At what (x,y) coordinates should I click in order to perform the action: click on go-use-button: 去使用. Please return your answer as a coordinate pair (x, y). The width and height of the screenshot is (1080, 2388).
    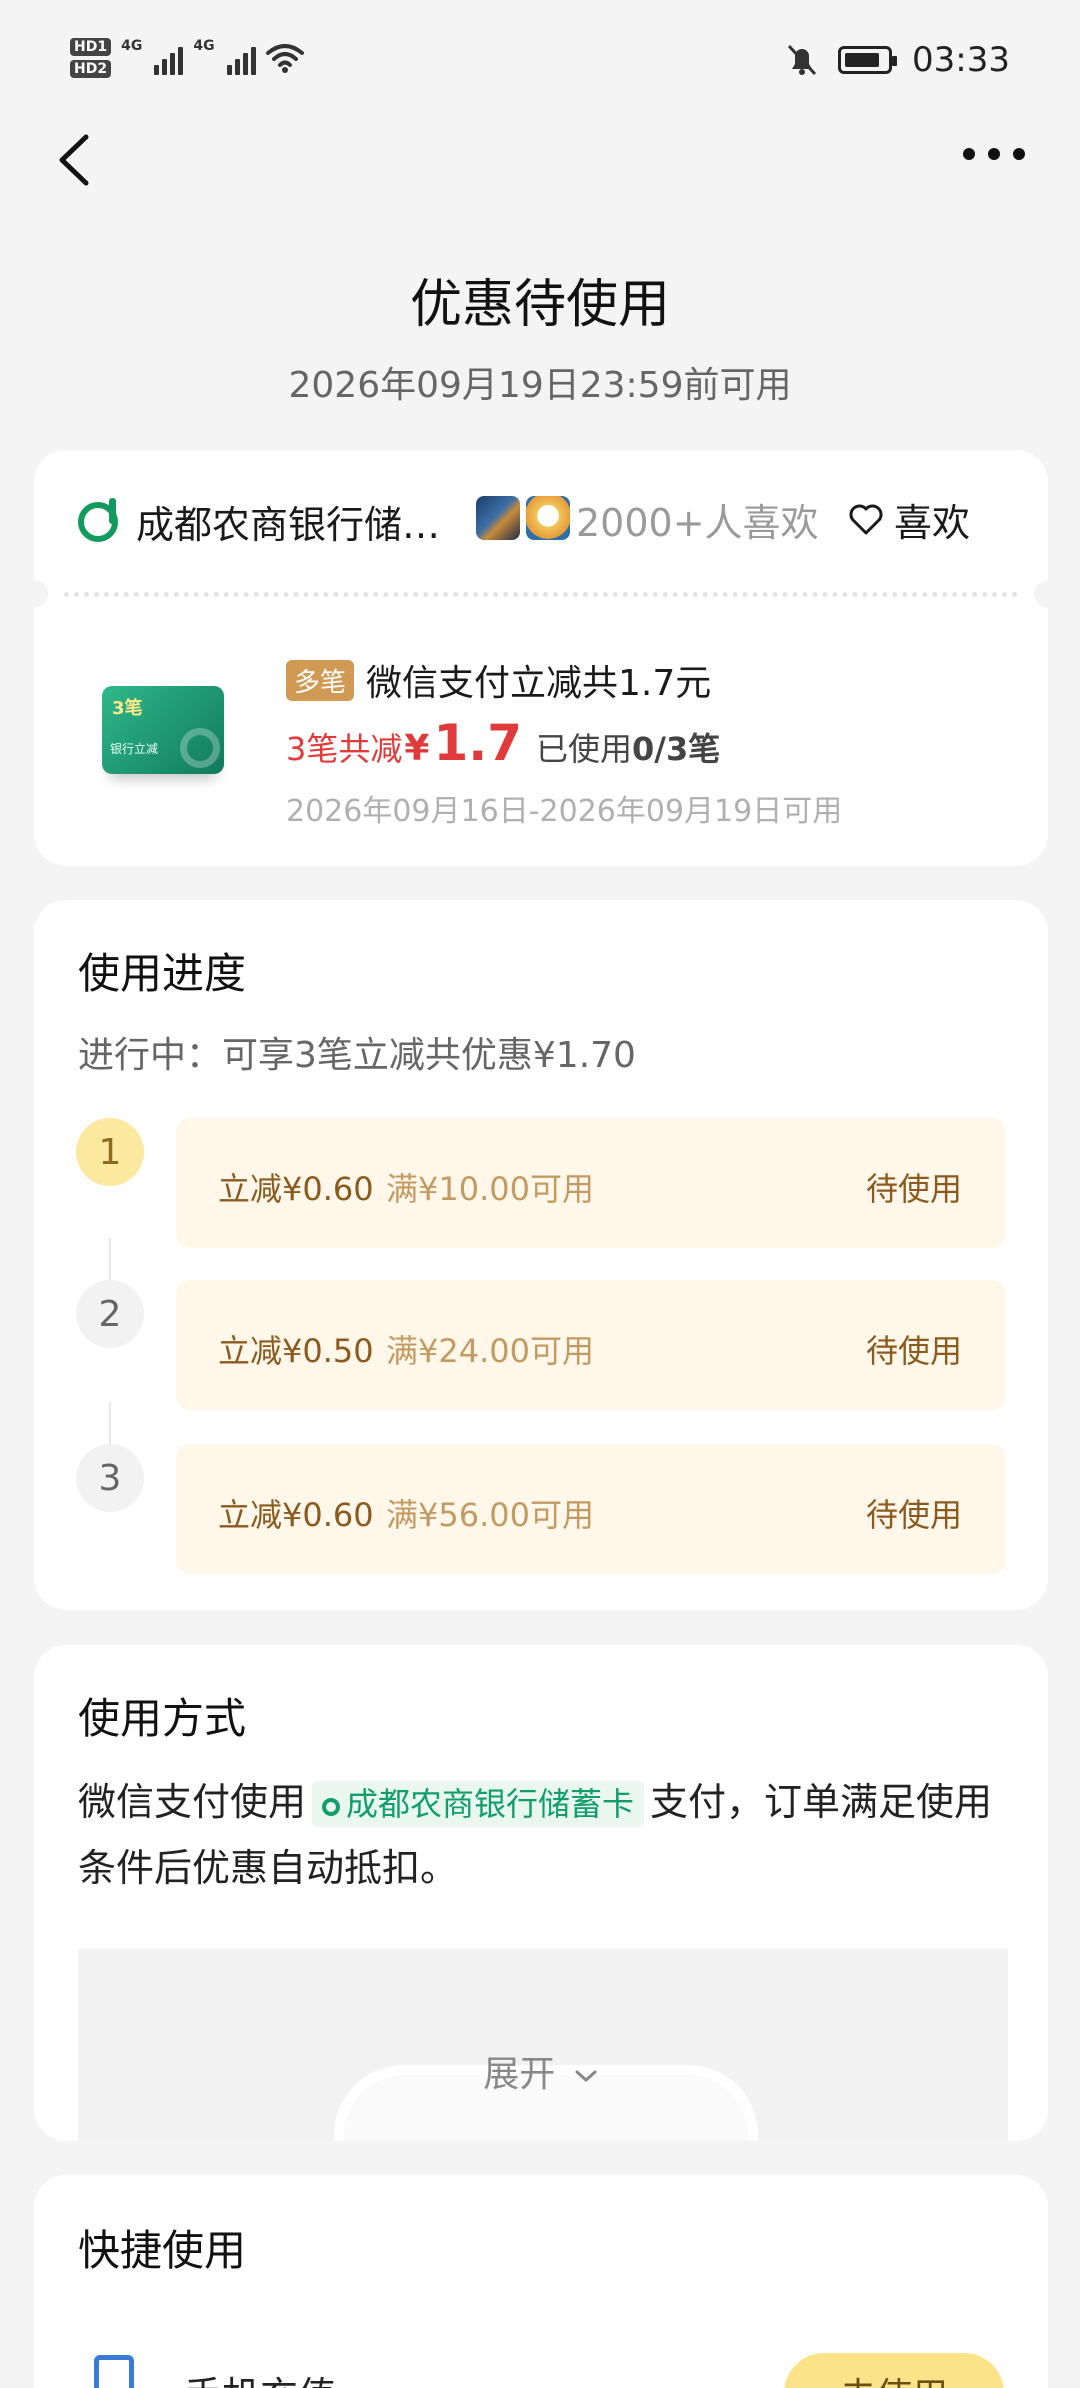
    Looking at the image, I should click on (894, 2370).